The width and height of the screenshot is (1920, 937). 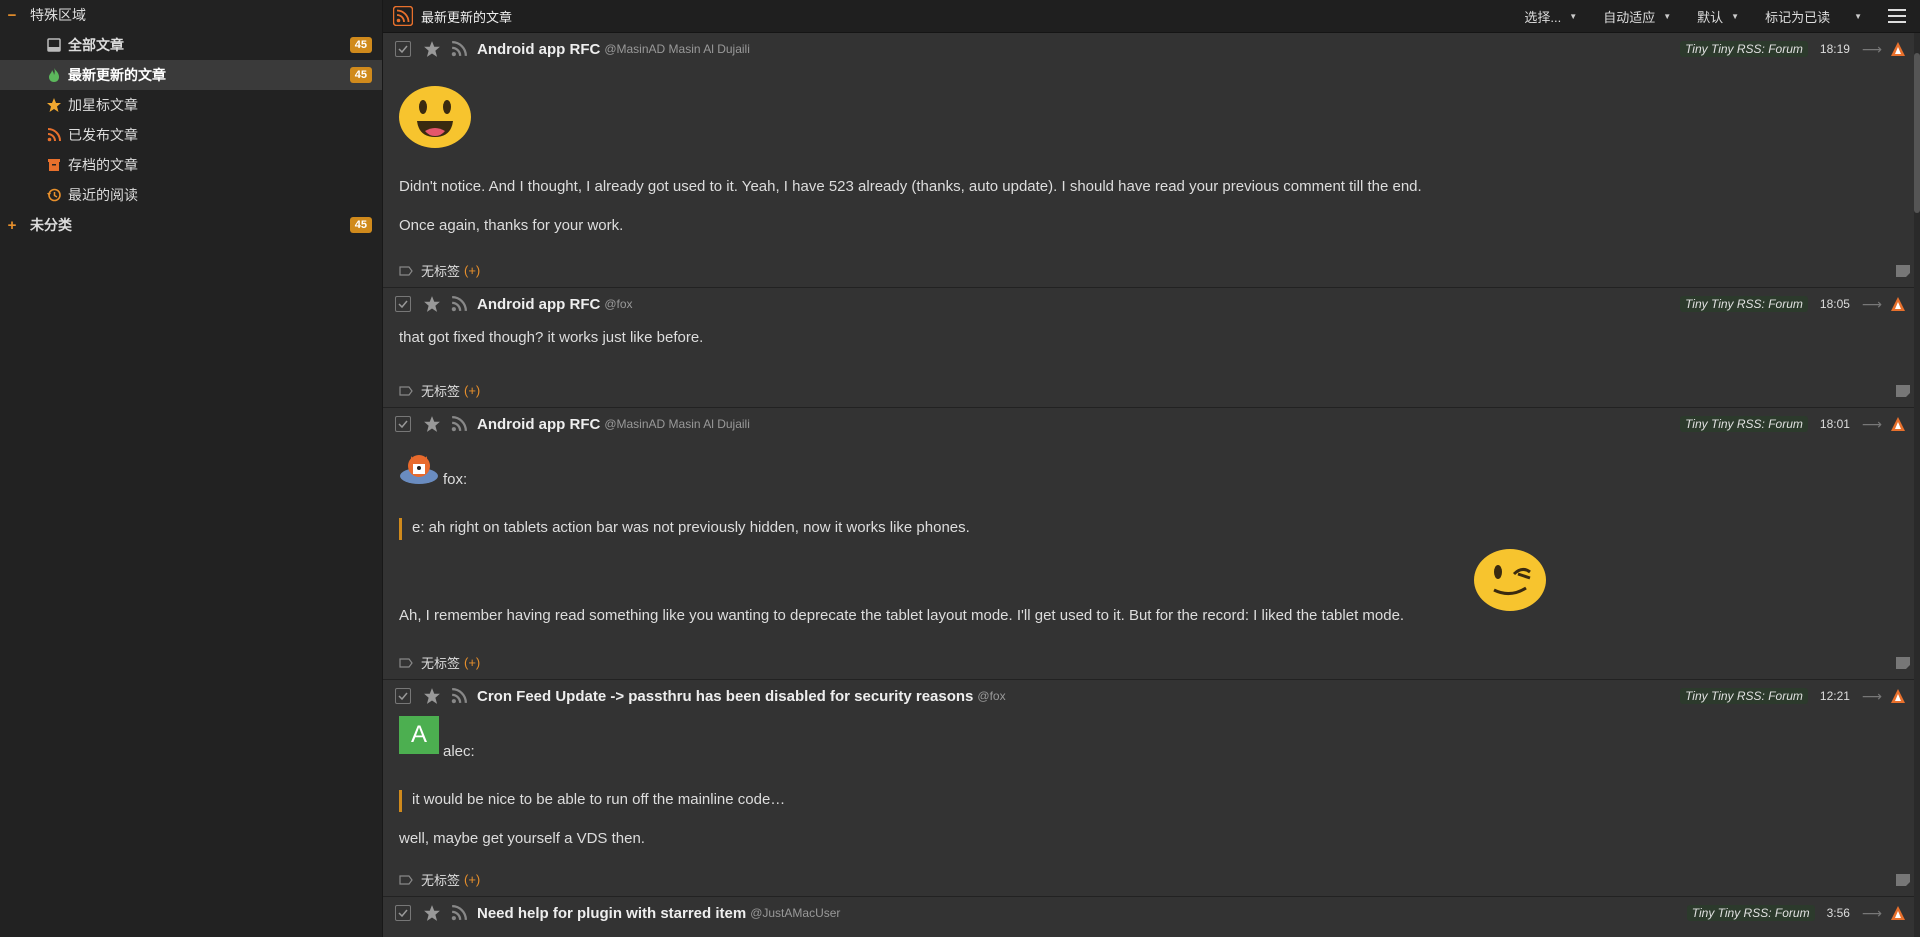 What do you see at coordinates (103, 135) in the screenshot?
I see `tree-item-label: 已发布文章` at bounding box center [103, 135].